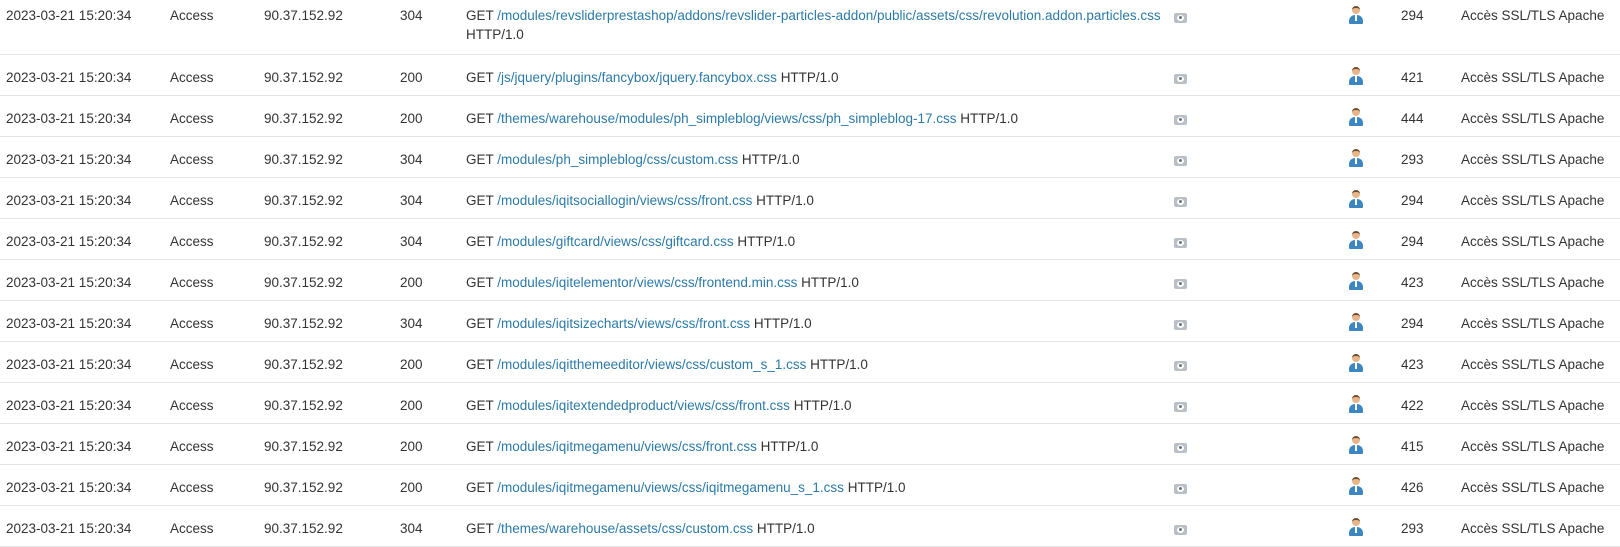 Image resolution: width=1620 pixels, height=547 pixels. Describe the element at coordinates (1412, 159) in the screenshot. I see `log-size: 293` at that location.